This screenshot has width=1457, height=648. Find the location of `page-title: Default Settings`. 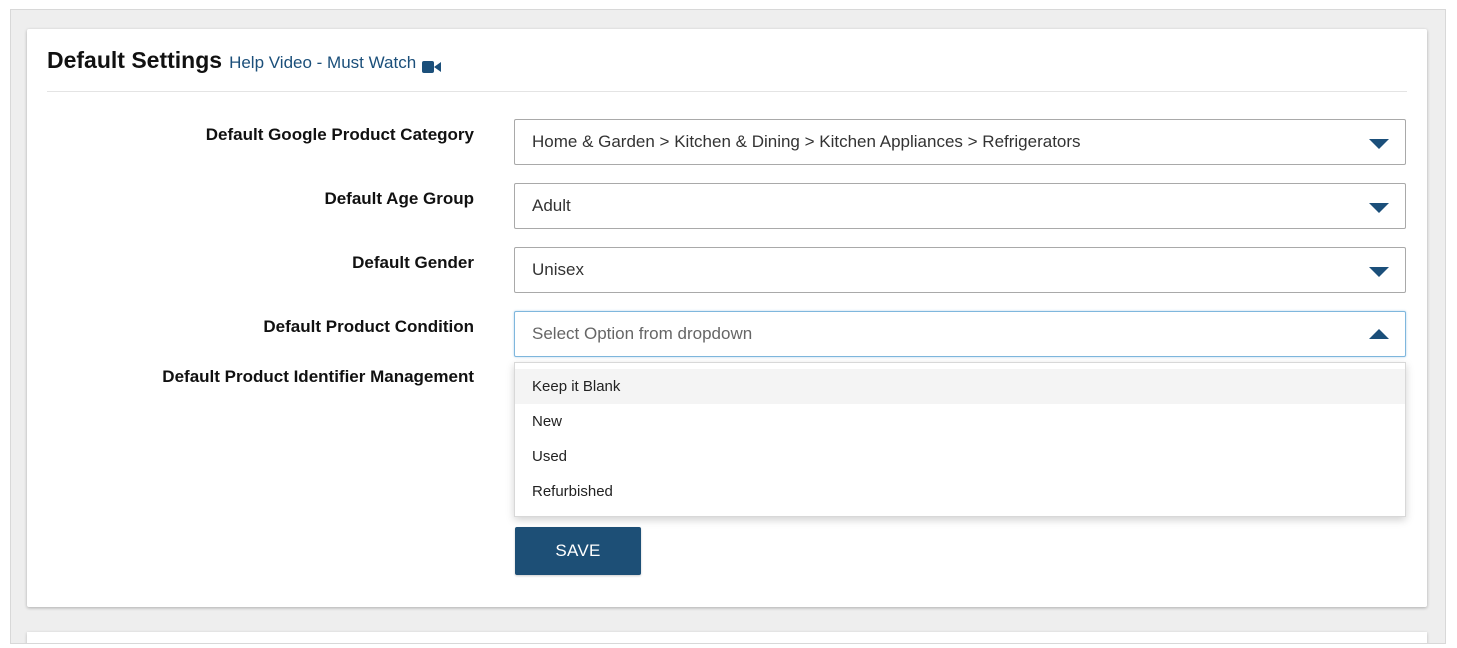

page-title: Default Settings is located at coordinates (135, 60).